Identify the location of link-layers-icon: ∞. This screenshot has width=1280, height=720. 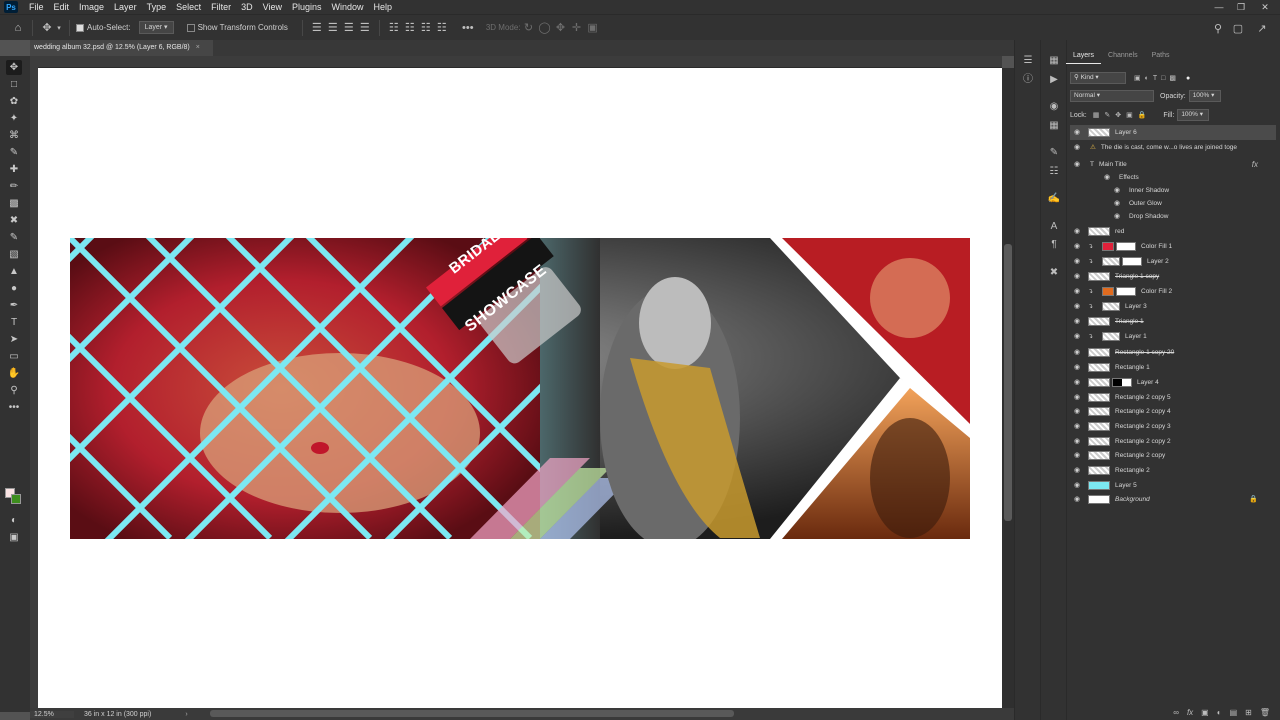
(1176, 712).